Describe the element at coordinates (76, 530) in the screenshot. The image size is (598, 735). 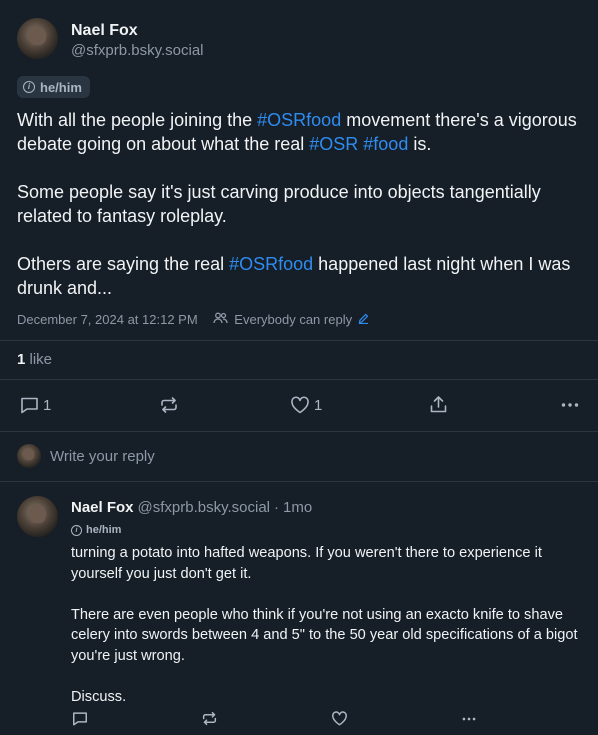
I see `reply-pronouns-icon: i` at that location.